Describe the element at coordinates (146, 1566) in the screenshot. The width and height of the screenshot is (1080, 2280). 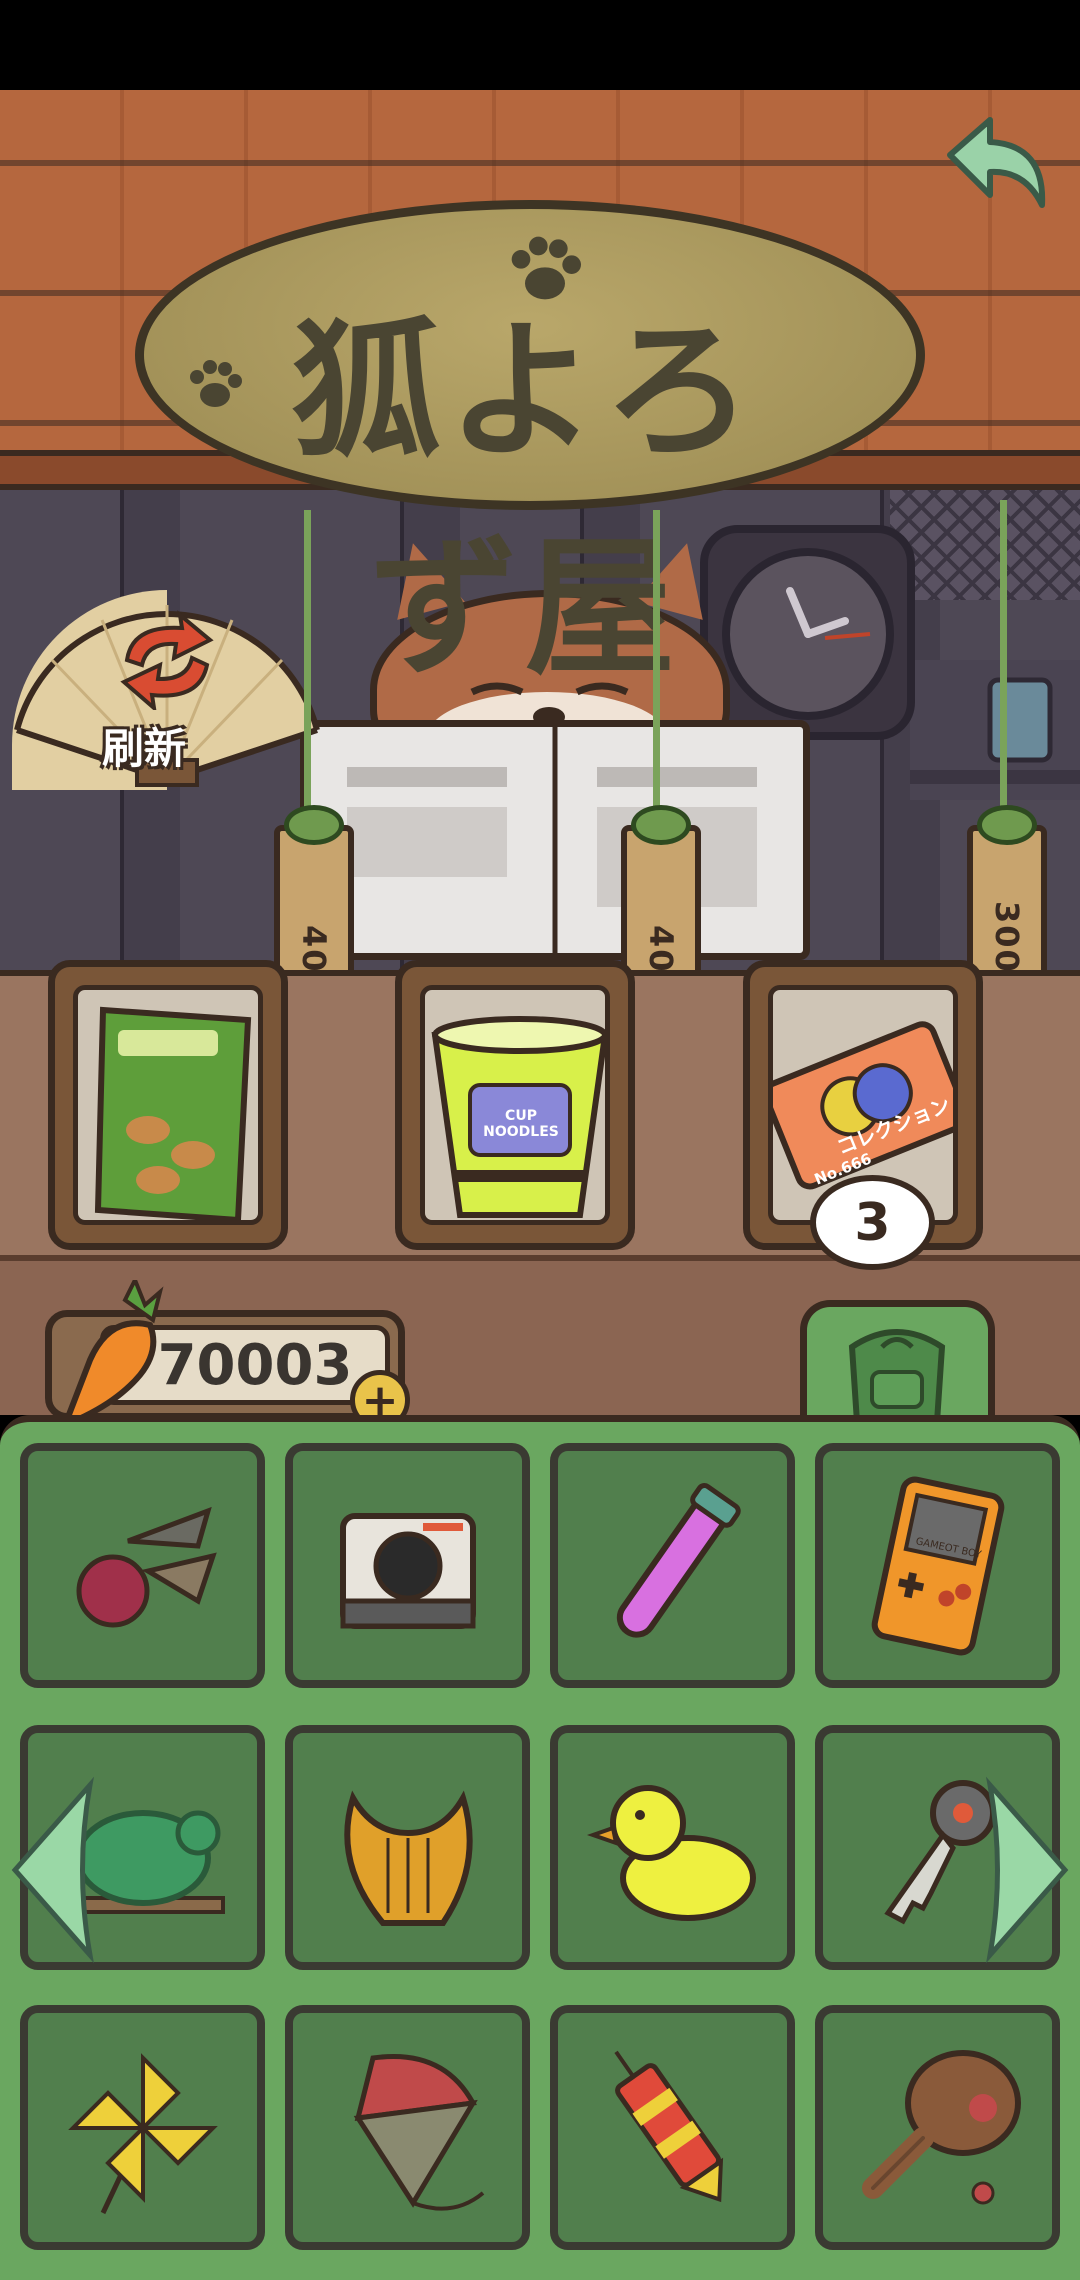
I see `castanets-icon` at that location.